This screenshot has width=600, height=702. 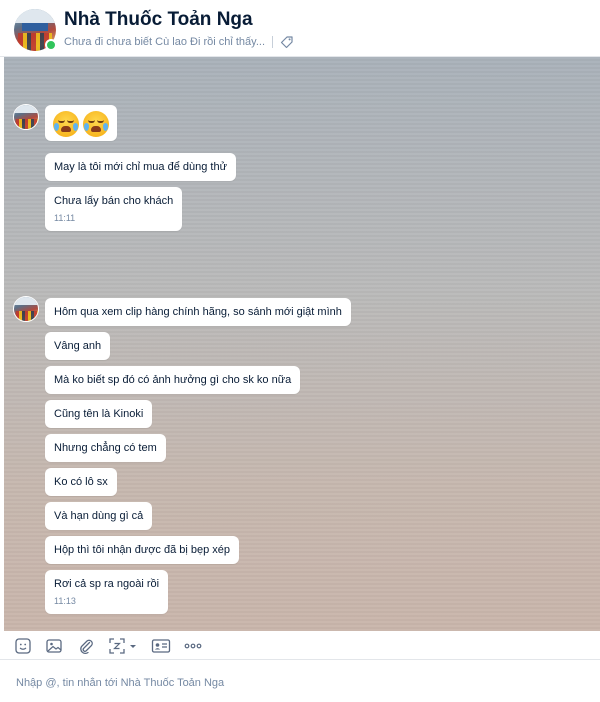 I want to click on sticker-icon, so click(x=23, y=645).